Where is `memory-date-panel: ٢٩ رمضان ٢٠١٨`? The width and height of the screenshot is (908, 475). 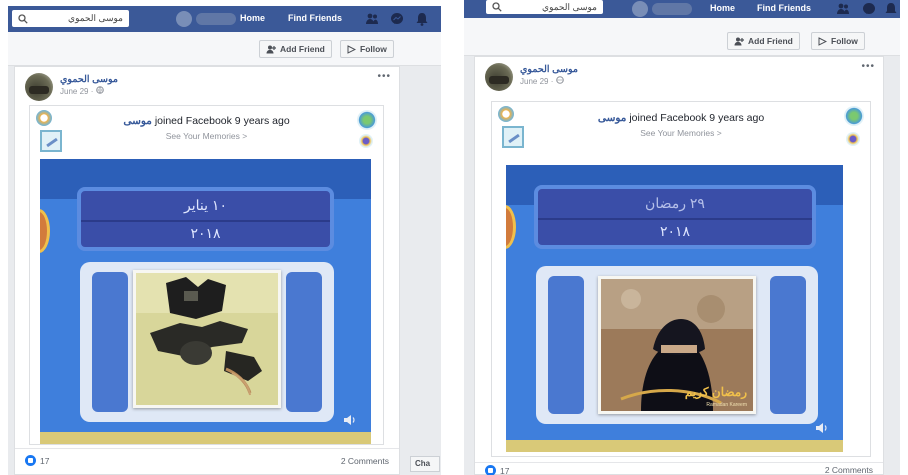 memory-date-panel: ٢٩ رمضان ٢٠١٨ is located at coordinates (675, 217).